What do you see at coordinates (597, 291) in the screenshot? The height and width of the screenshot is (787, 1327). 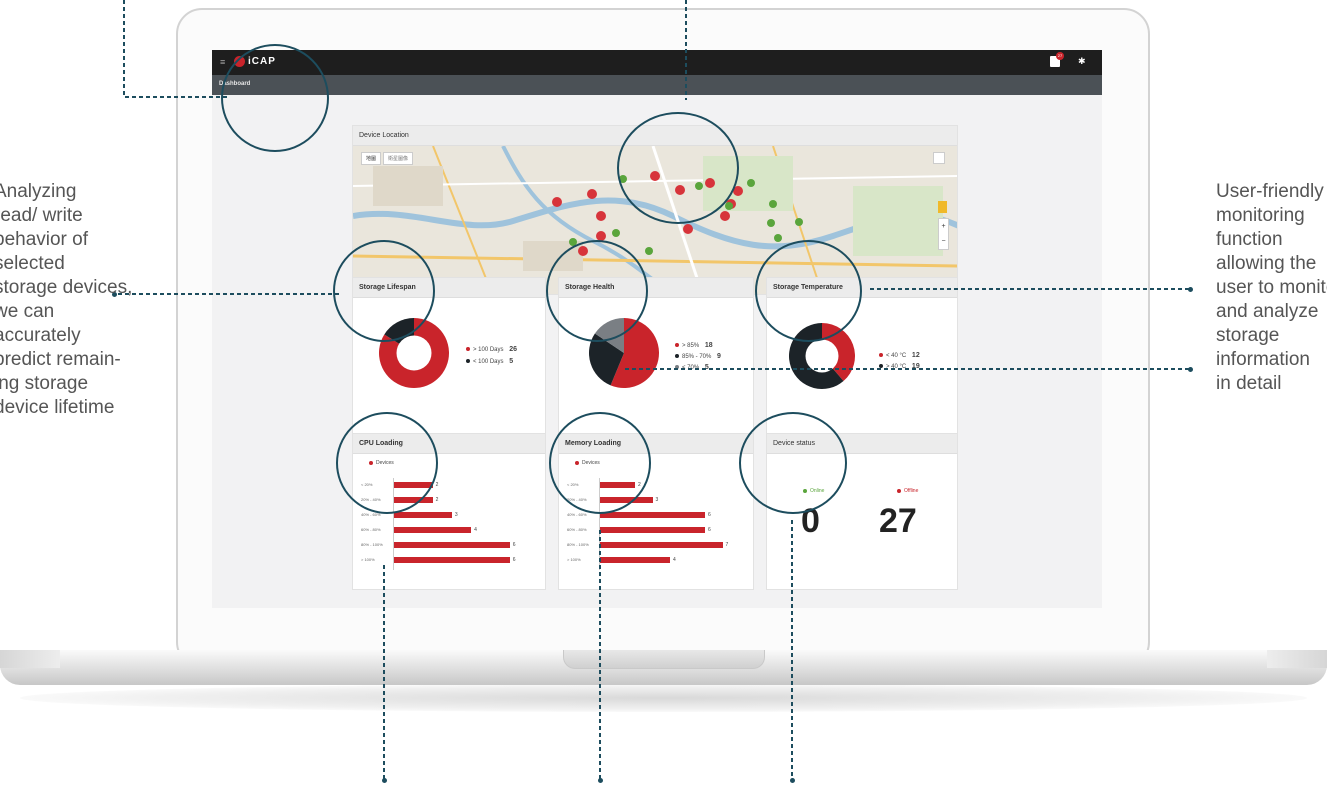 I see `highlight-circle-health` at bounding box center [597, 291].